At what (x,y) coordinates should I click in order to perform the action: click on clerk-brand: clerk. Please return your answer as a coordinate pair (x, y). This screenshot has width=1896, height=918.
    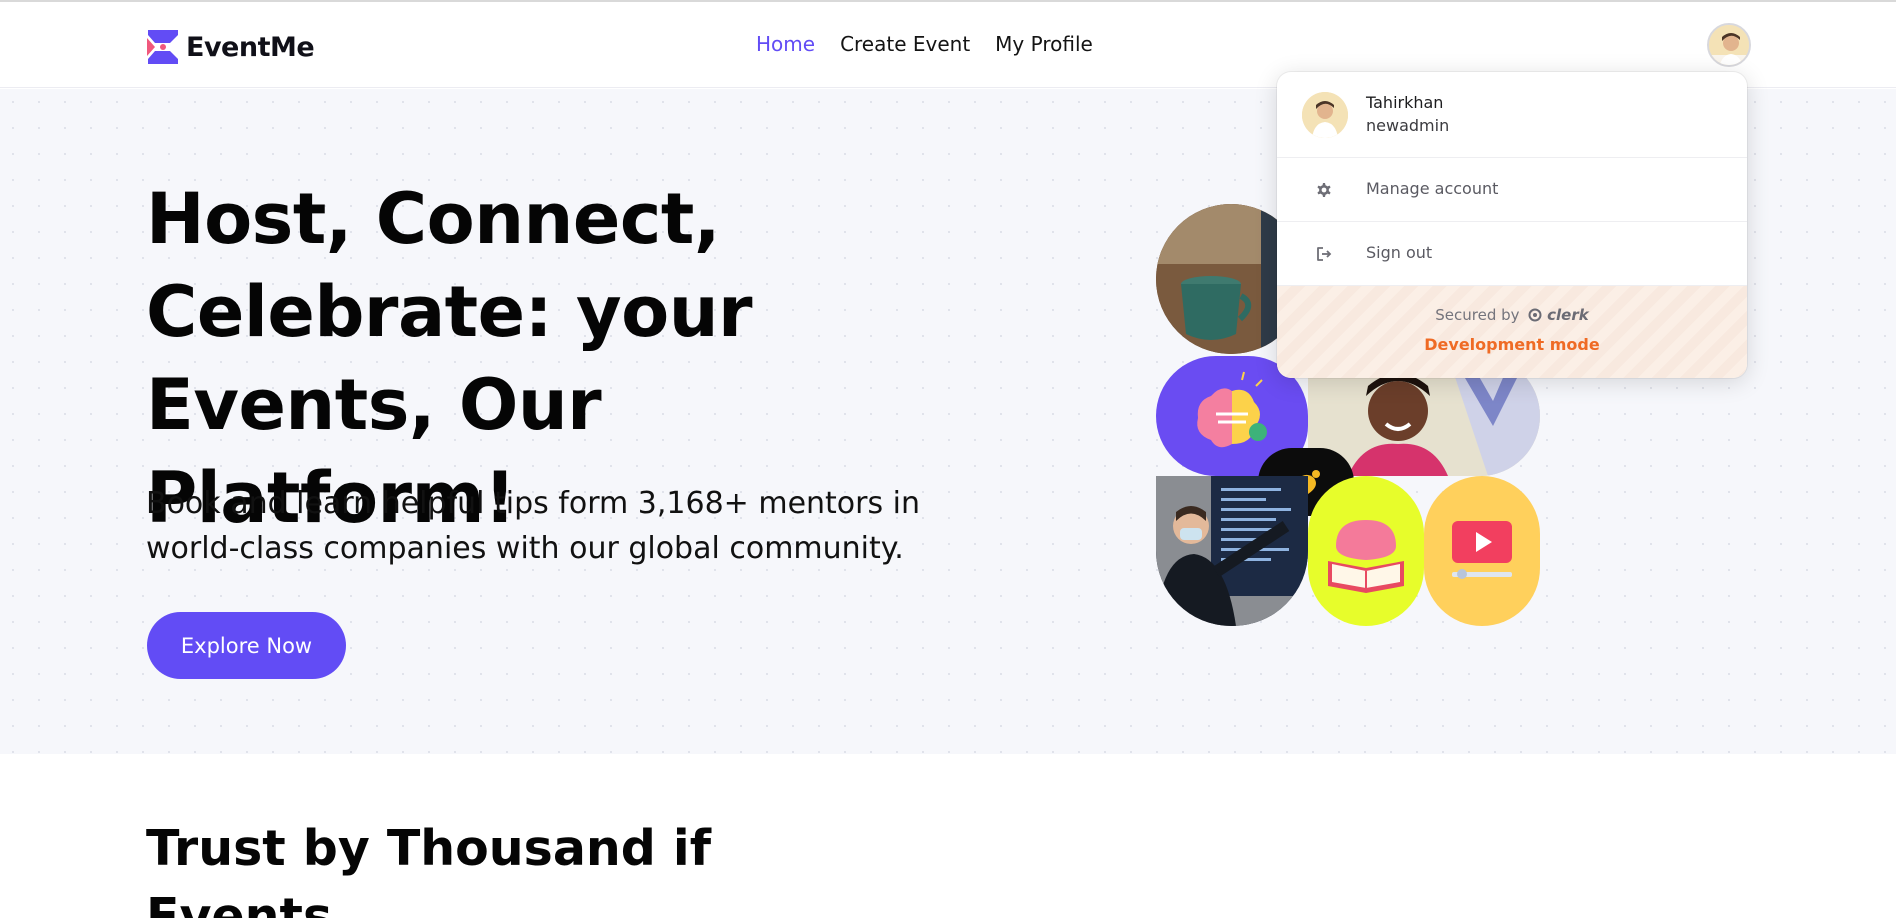
    Looking at the image, I should click on (1568, 315).